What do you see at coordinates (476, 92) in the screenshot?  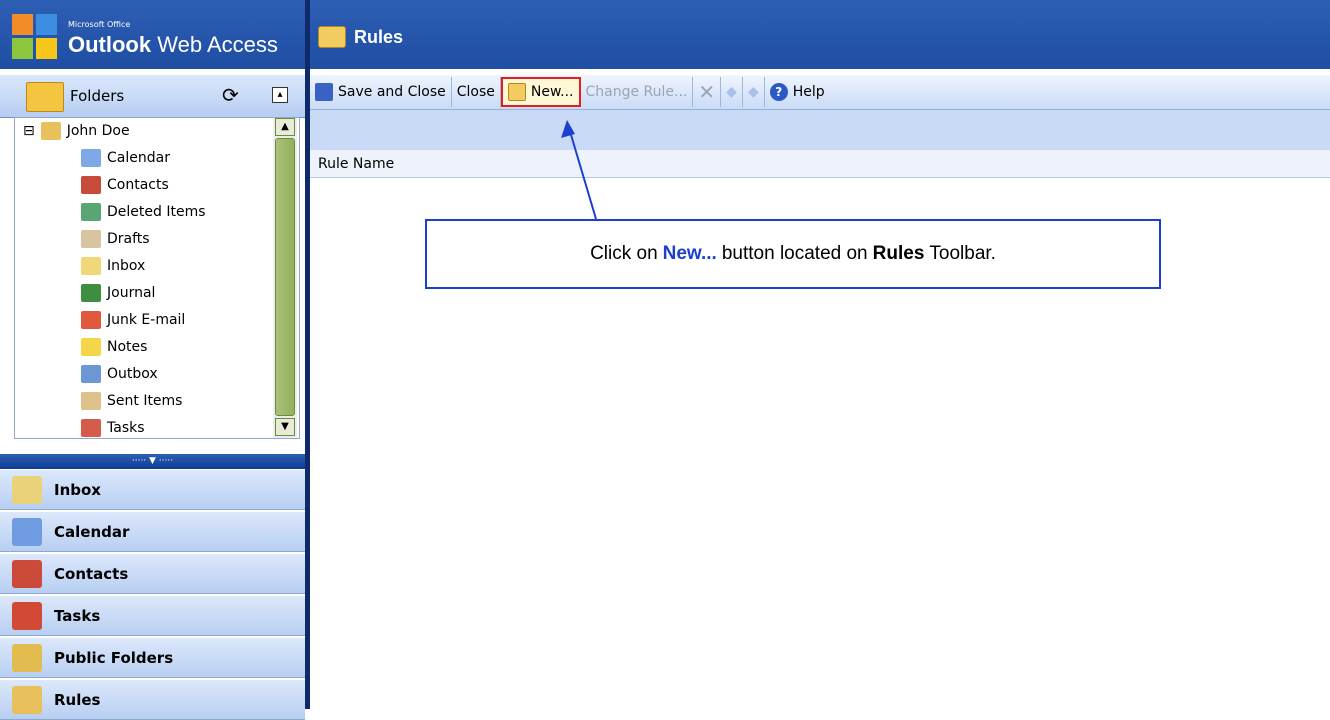 I see `close-button: Close` at bounding box center [476, 92].